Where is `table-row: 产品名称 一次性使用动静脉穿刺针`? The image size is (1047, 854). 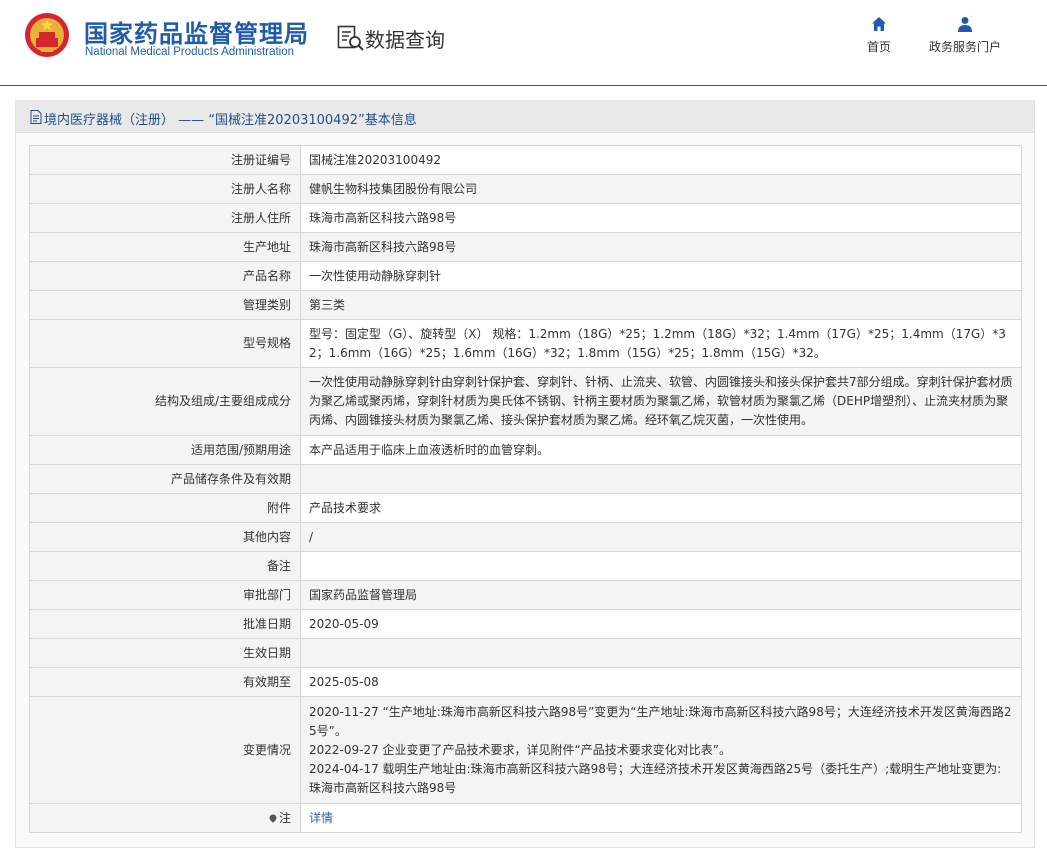 table-row: 产品名称 一次性使用动静脉穿刺针 is located at coordinates (525, 276).